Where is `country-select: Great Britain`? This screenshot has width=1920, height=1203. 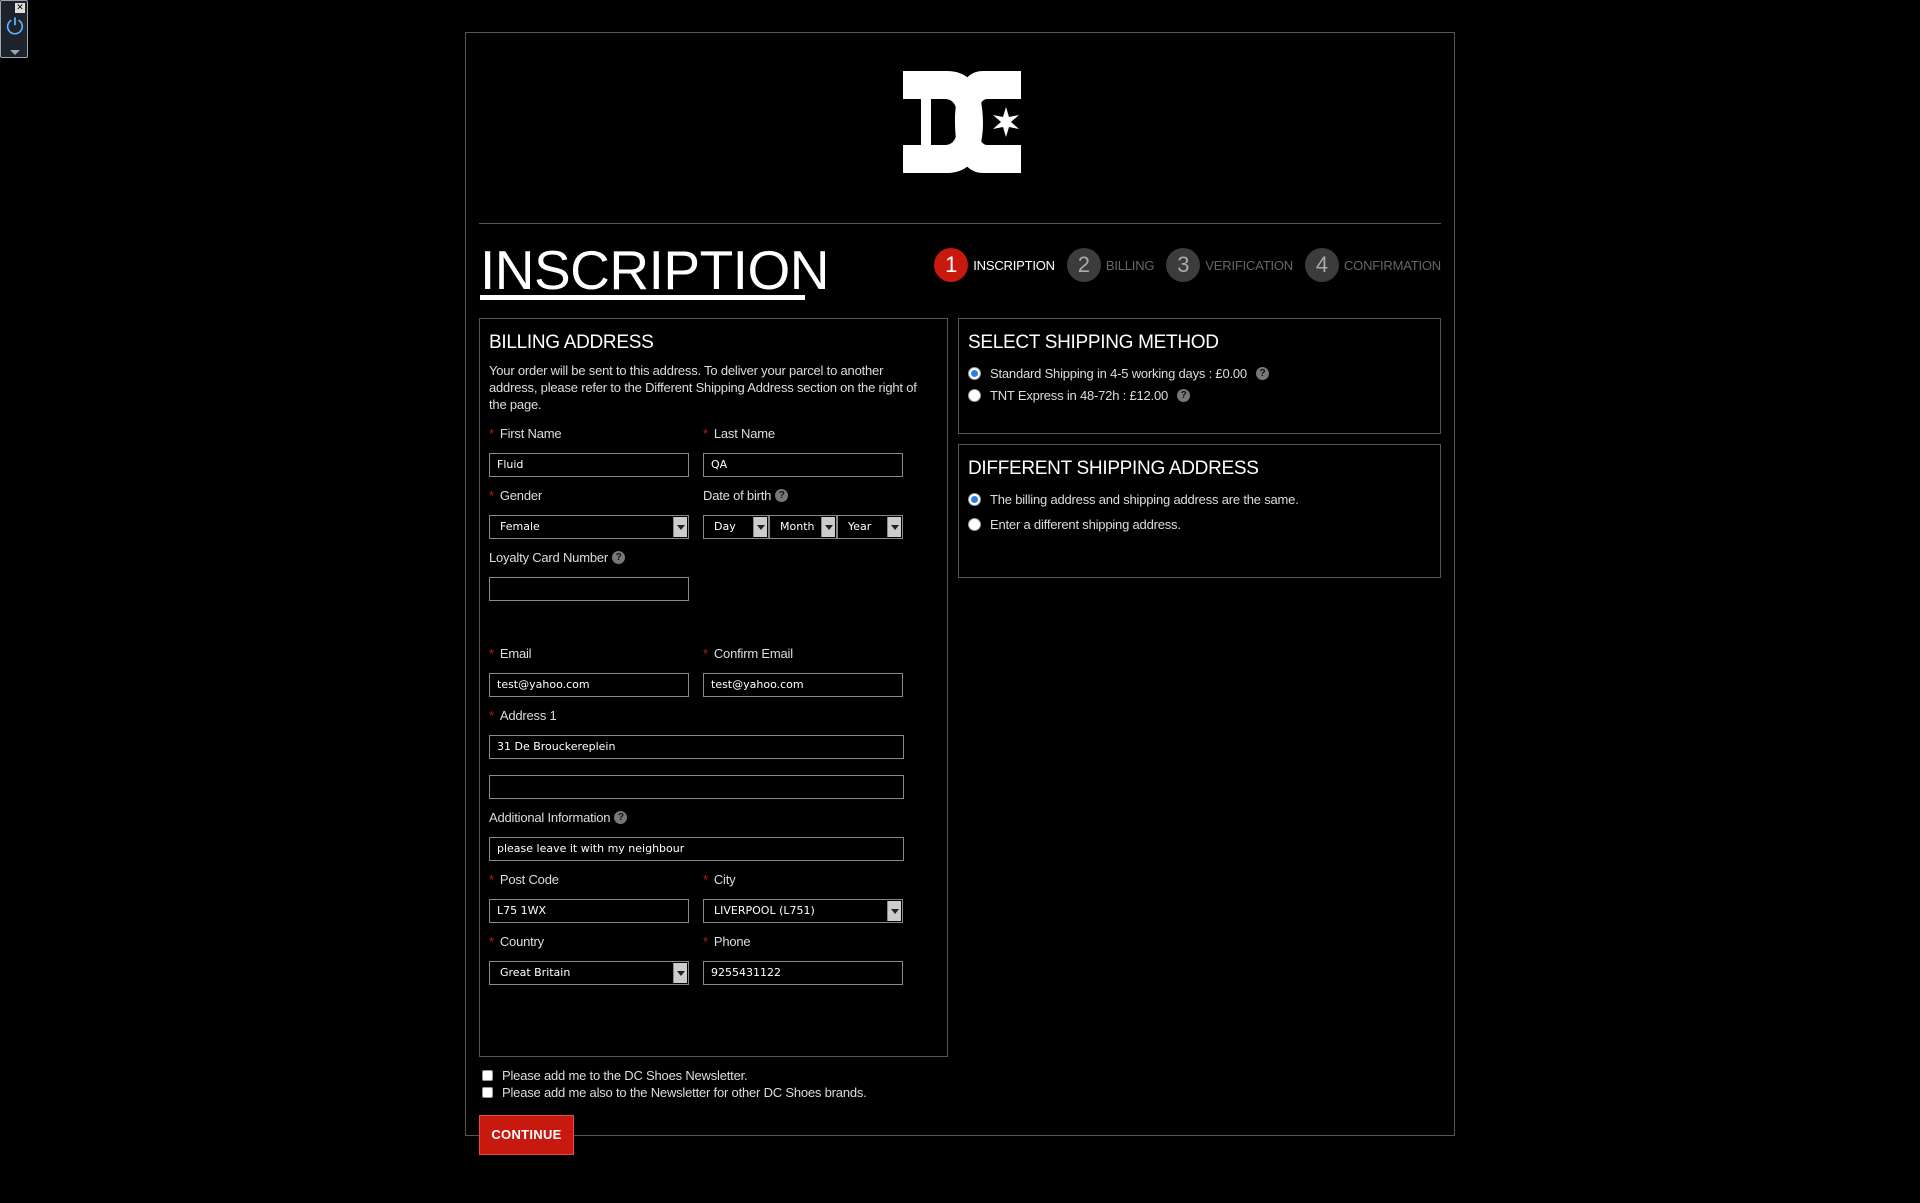 country-select: Great Britain is located at coordinates (589, 973).